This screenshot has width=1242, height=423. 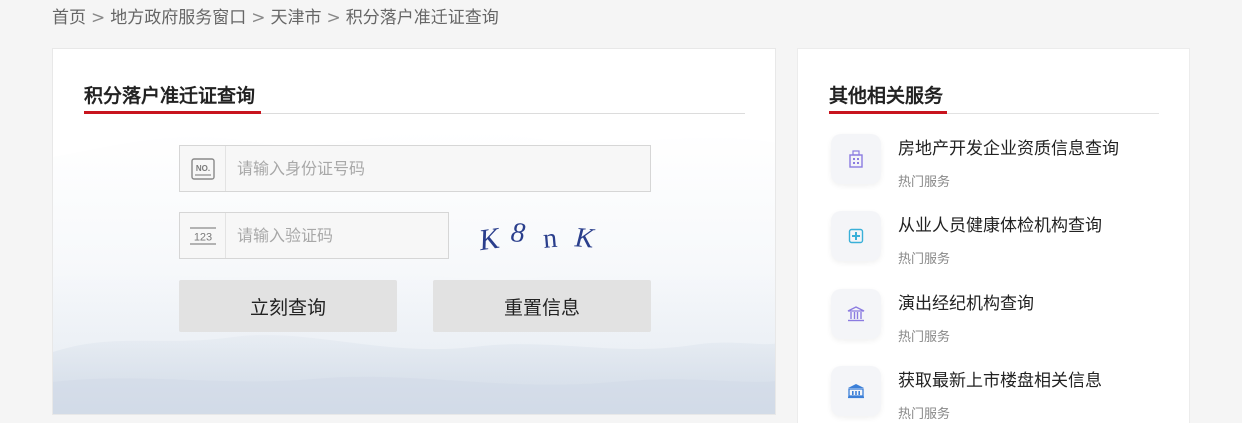 What do you see at coordinates (288, 306) in the screenshot?
I see `query-button: 立刻查询` at bounding box center [288, 306].